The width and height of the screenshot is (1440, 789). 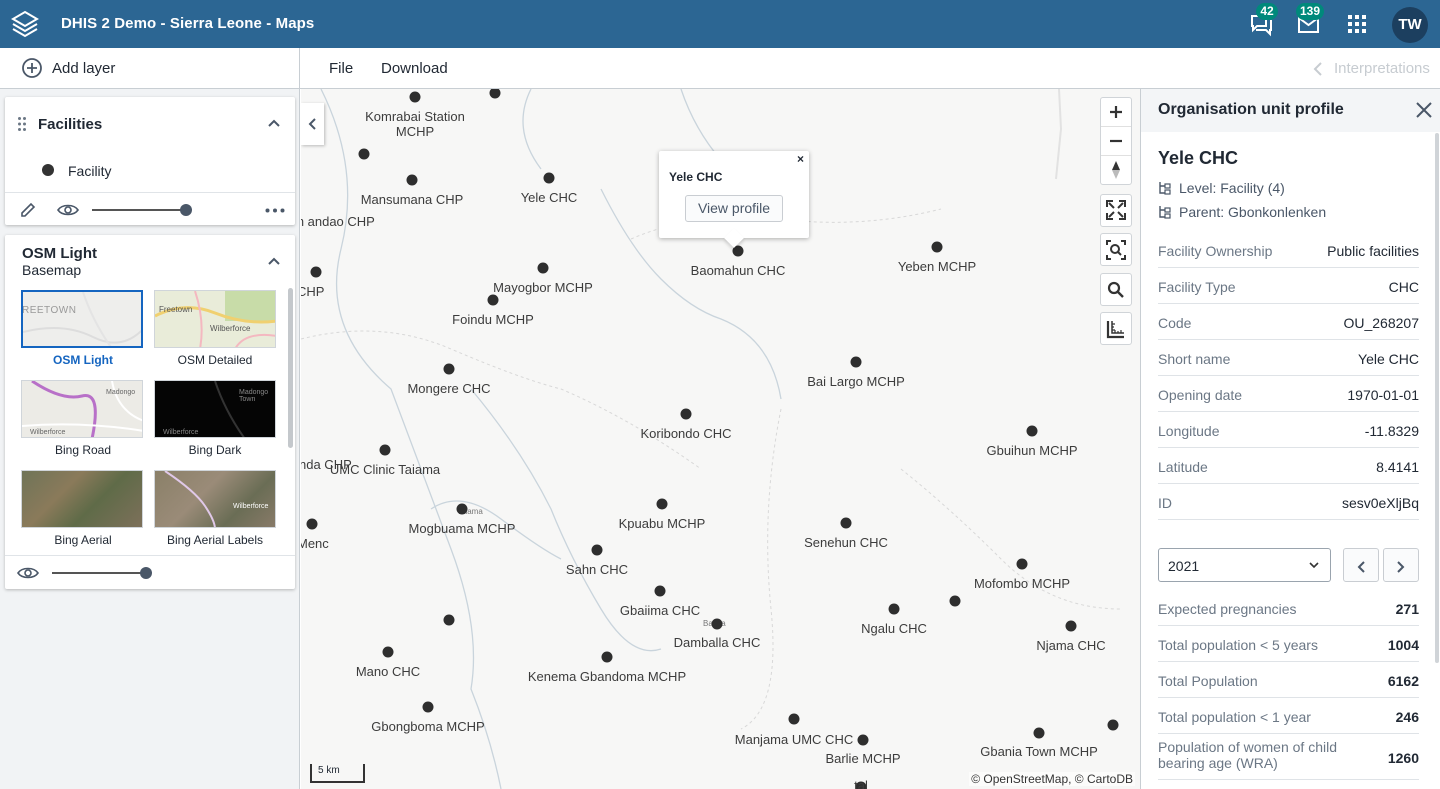 What do you see at coordinates (1288, 250) in the screenshot?
I see `attribute-row: Facility Ownership Public facilities` at bounding box center [1288, 250].